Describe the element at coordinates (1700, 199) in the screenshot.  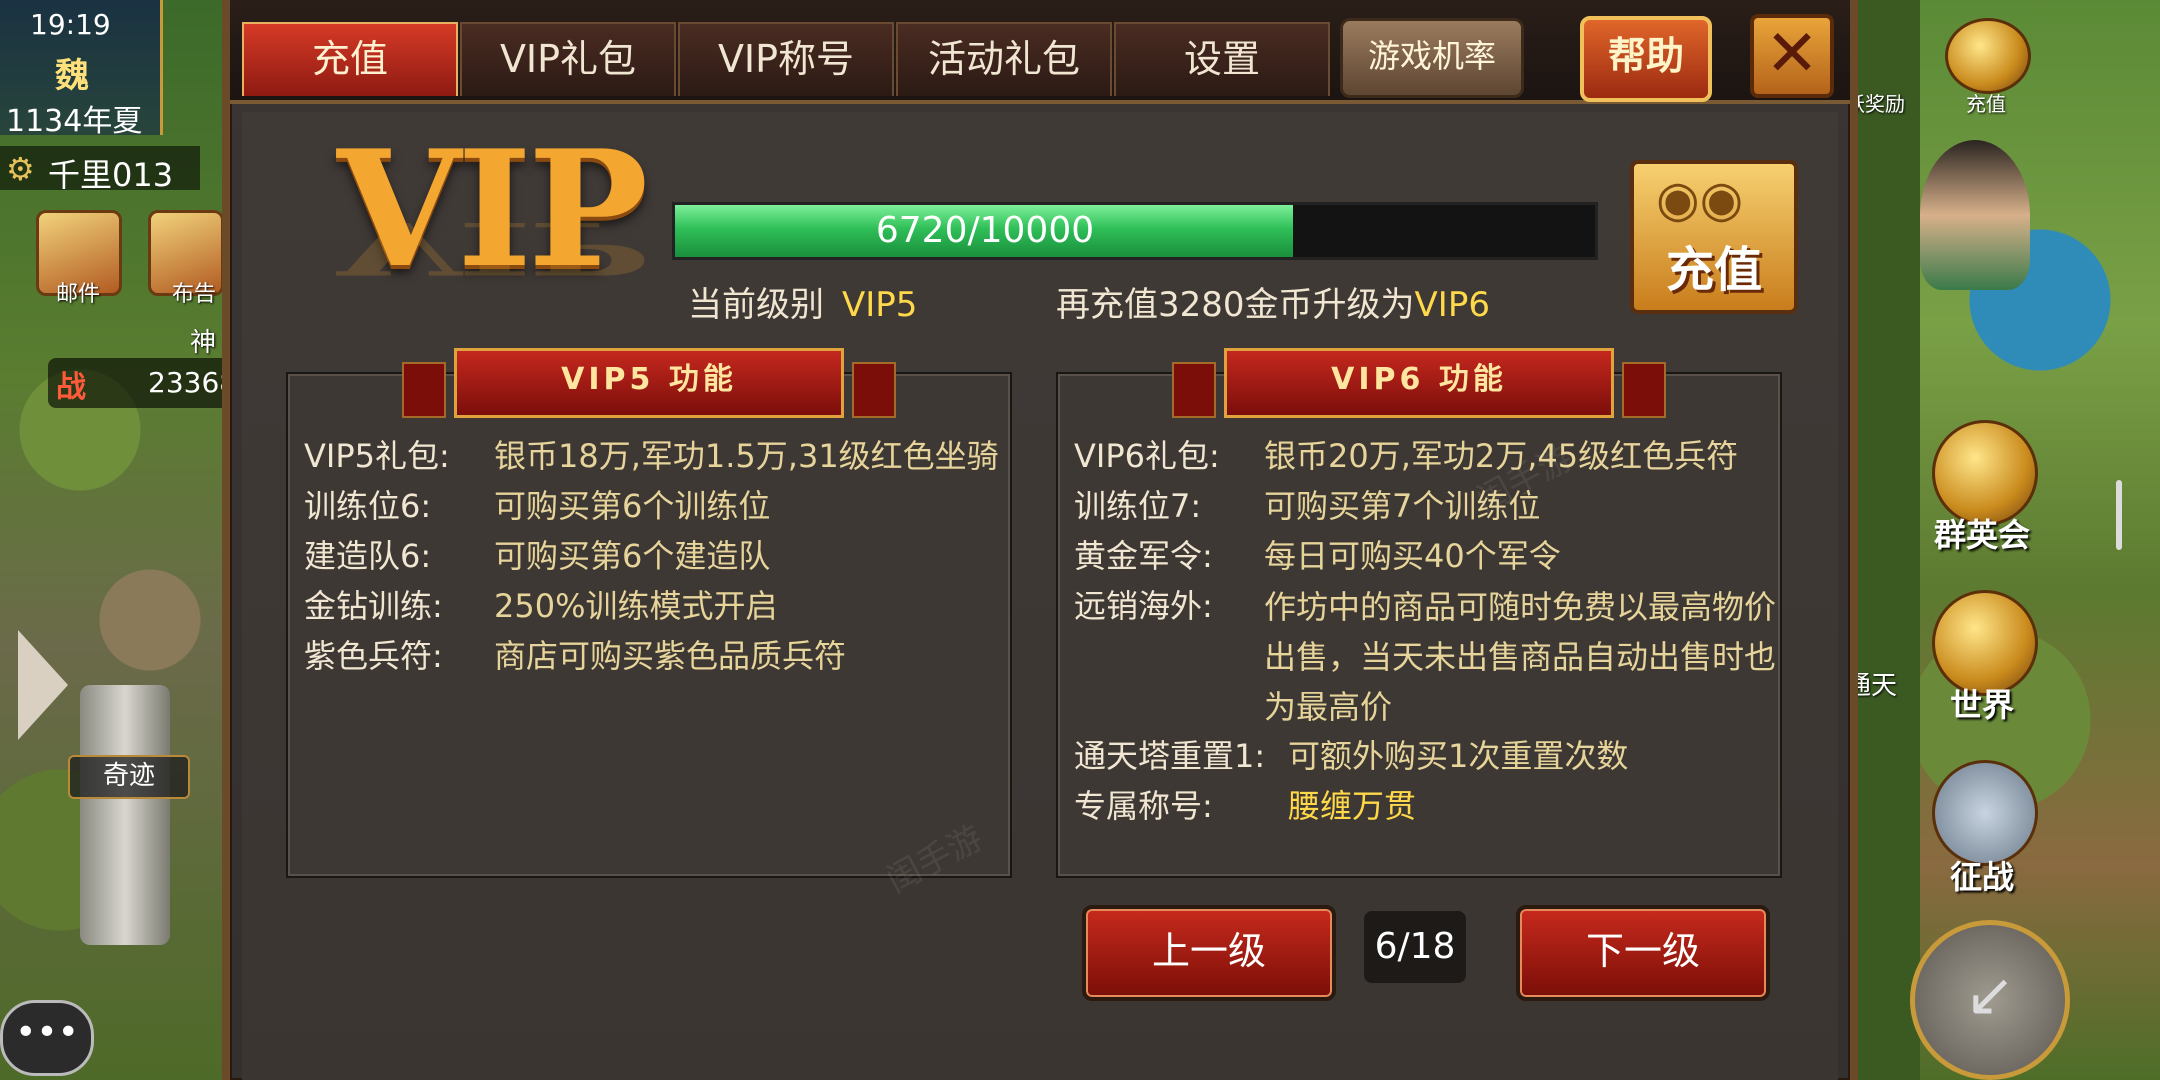
I see `gold-coins-icon: ◉◉` at that location.